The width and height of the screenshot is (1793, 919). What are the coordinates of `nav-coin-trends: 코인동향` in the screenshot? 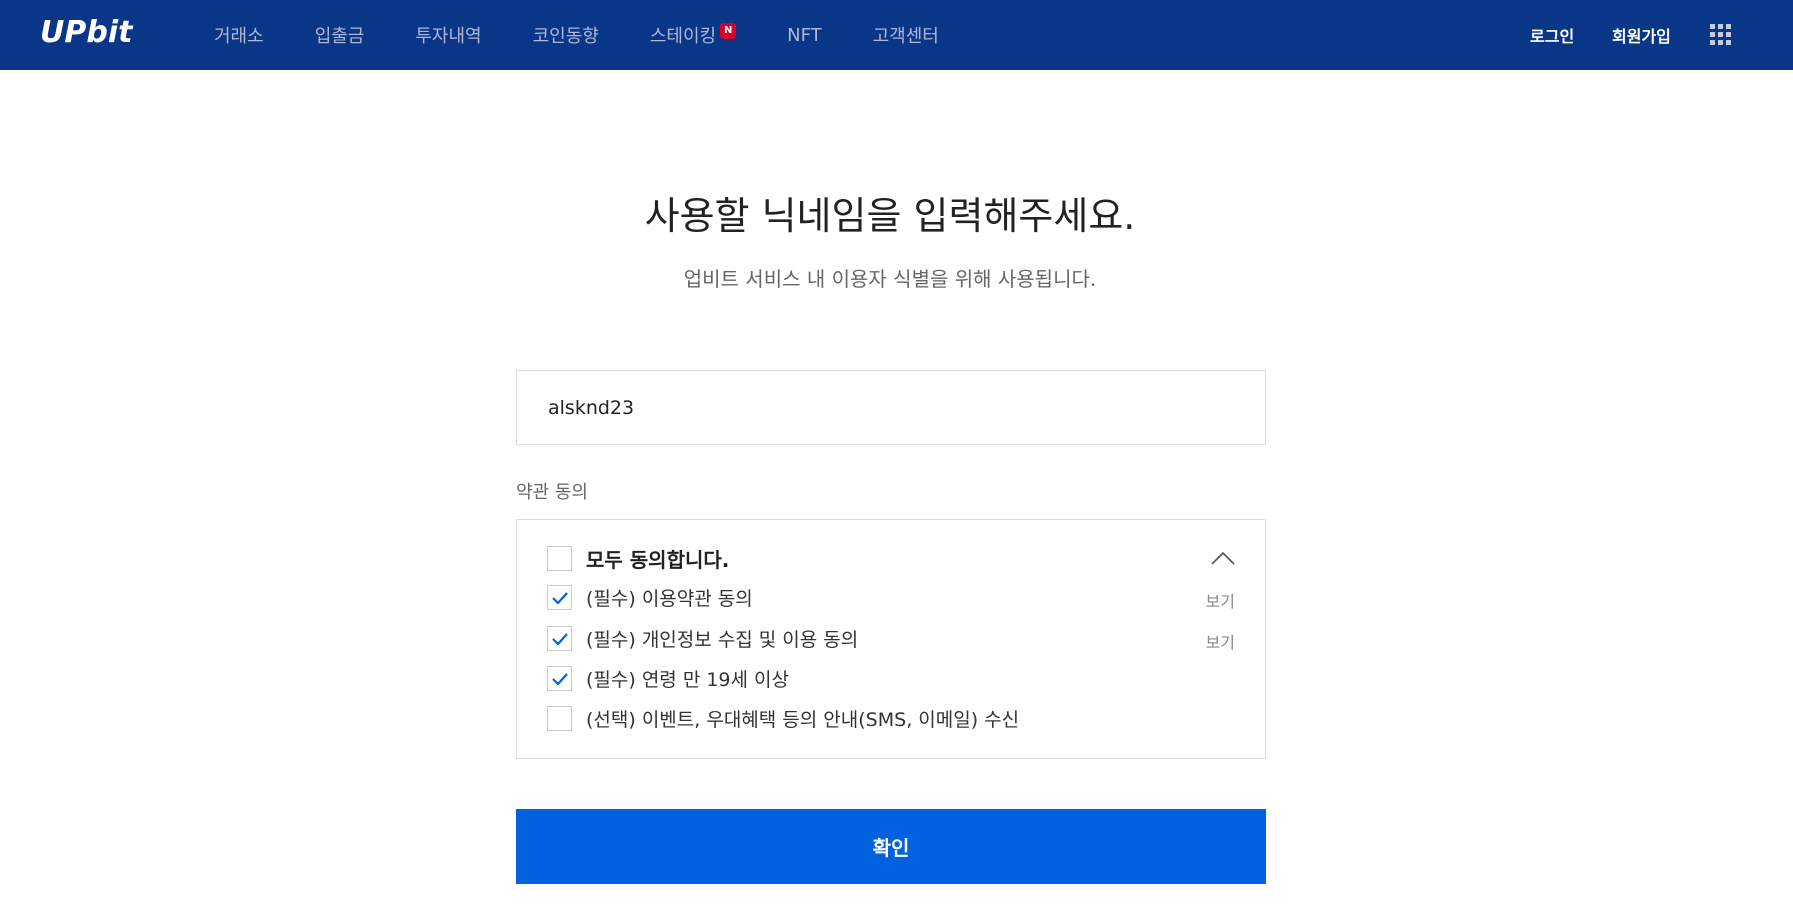 It's located at (566, 35).